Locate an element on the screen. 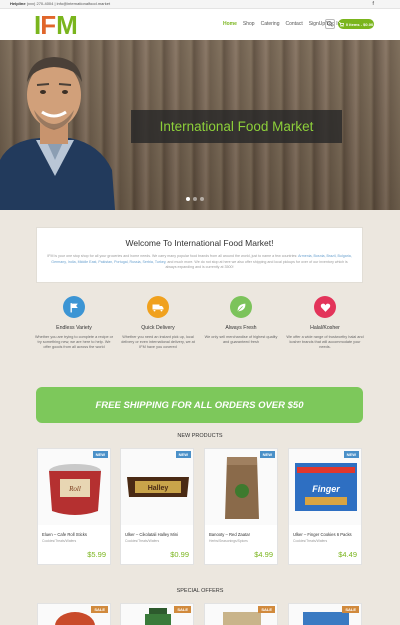 The height and width of the screenshot is (625, 400). free-shipping-banner: FREE SHIPPING FOR ALL ORDERS OVER $50 is located at coordinates (199, 405).